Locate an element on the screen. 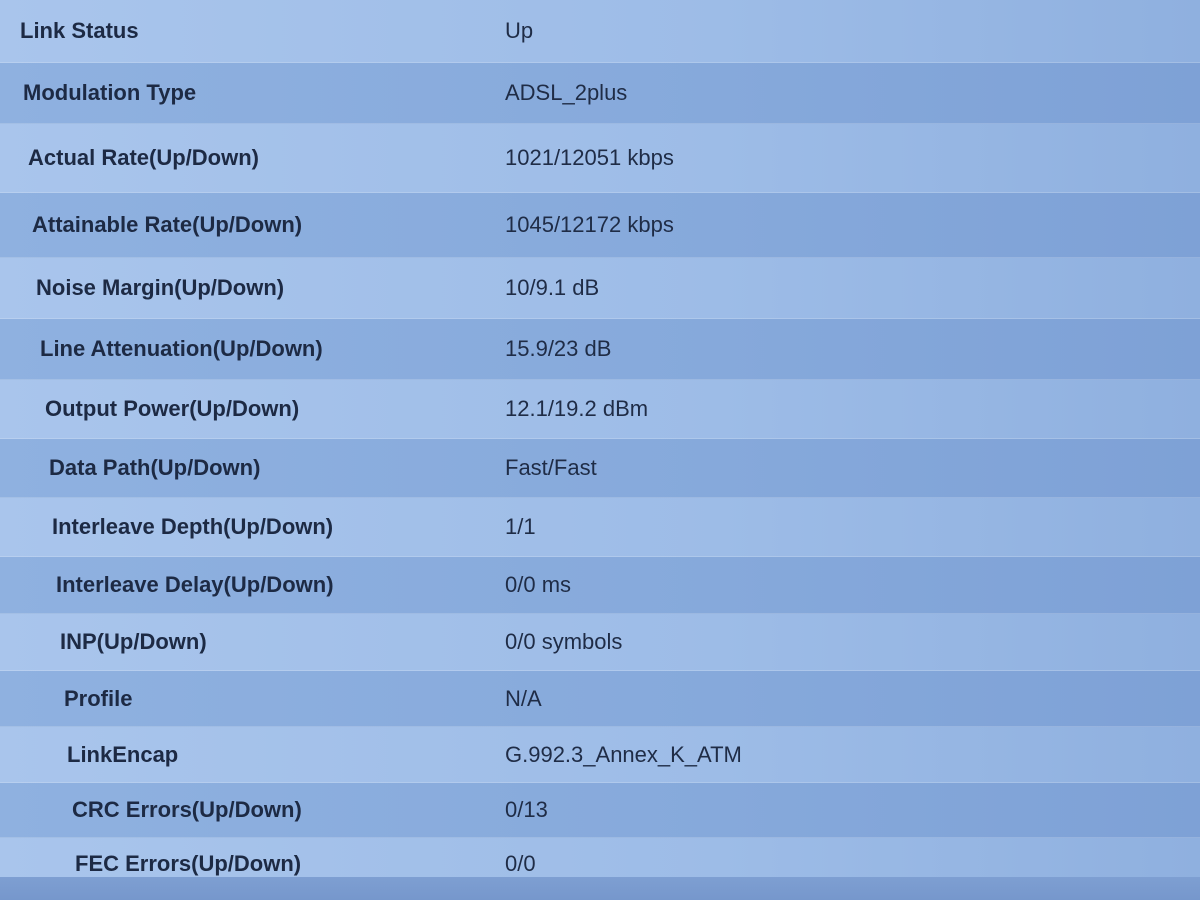 The image size is (1200, 900). page-footer-area is located at coordinates (600, 888).